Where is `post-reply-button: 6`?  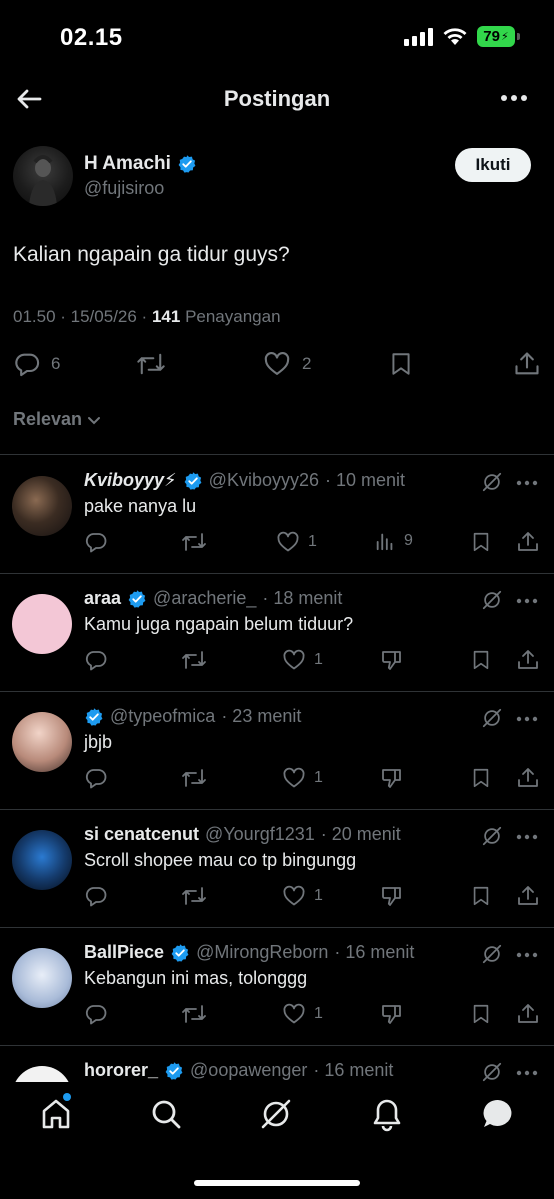 post-reply-button: 6 is located at coordinates (36, 364).